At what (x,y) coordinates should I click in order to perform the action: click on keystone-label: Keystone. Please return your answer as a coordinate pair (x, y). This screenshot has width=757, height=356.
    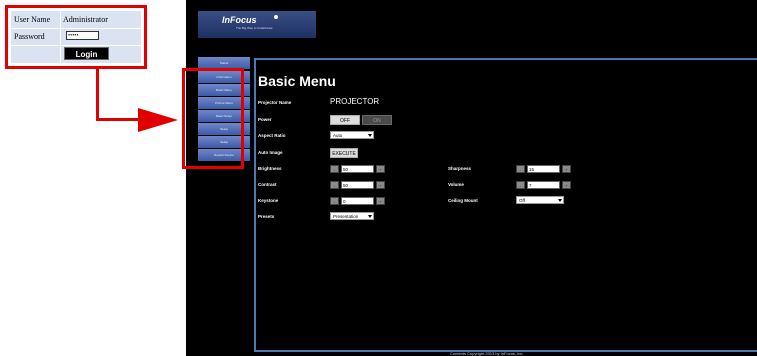
    Looking at the image, I should click on (268, 200).